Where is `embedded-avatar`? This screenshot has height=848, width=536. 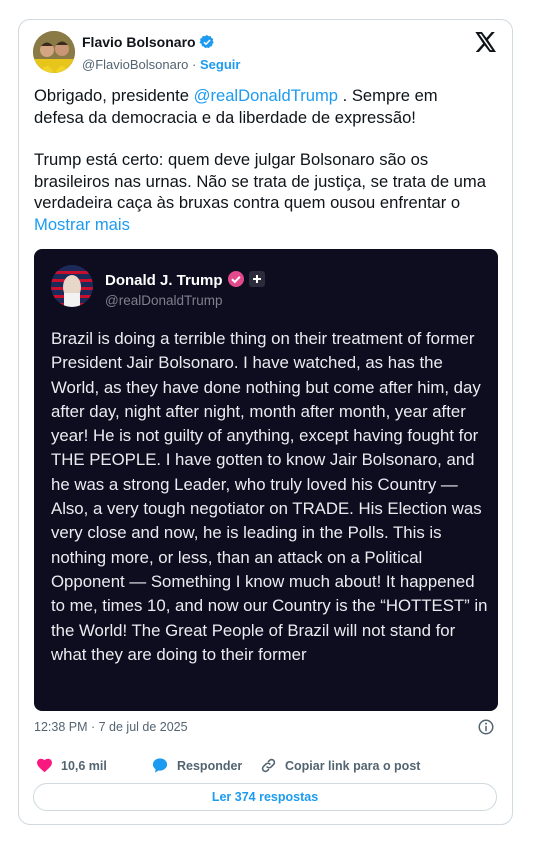 embedded-avatar is located at coordinates (72, 286).